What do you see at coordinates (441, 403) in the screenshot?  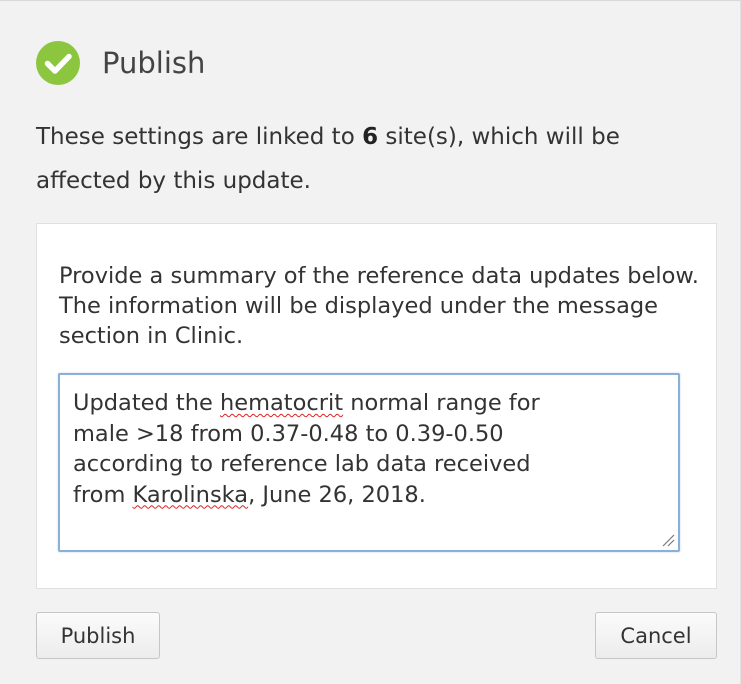 I see `summary-text-part: normal range for` at bounding box center [441, 403].